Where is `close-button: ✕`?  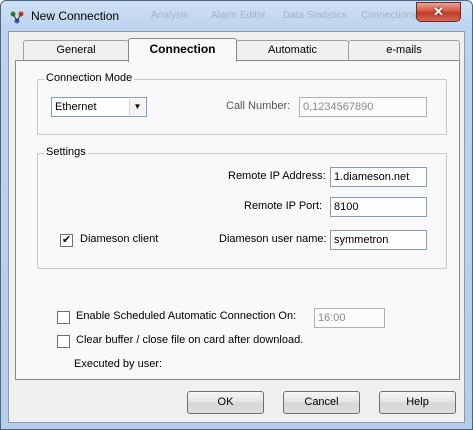 close-button: ✕ is located at coordinates (438, 12).